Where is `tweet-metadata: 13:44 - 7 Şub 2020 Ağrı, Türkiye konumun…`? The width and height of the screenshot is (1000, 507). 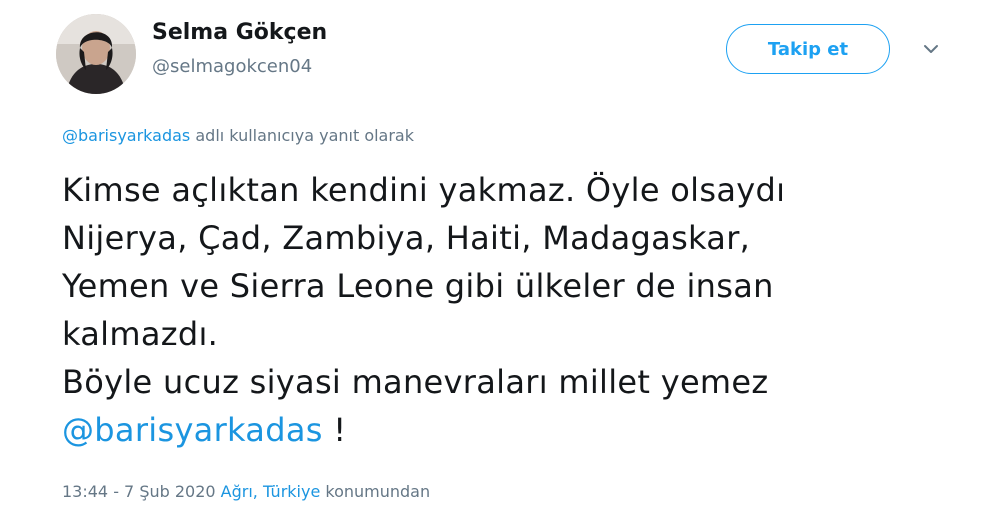 tweet-metadata: 13:44 - 7 Şub 2020 Ağrı, Türkiye konumun… is located at coordinates (246, 491).